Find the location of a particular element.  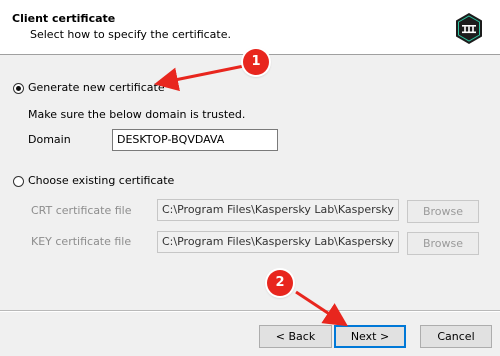

existing-certificate-radio is located at coordinates (18, 181).